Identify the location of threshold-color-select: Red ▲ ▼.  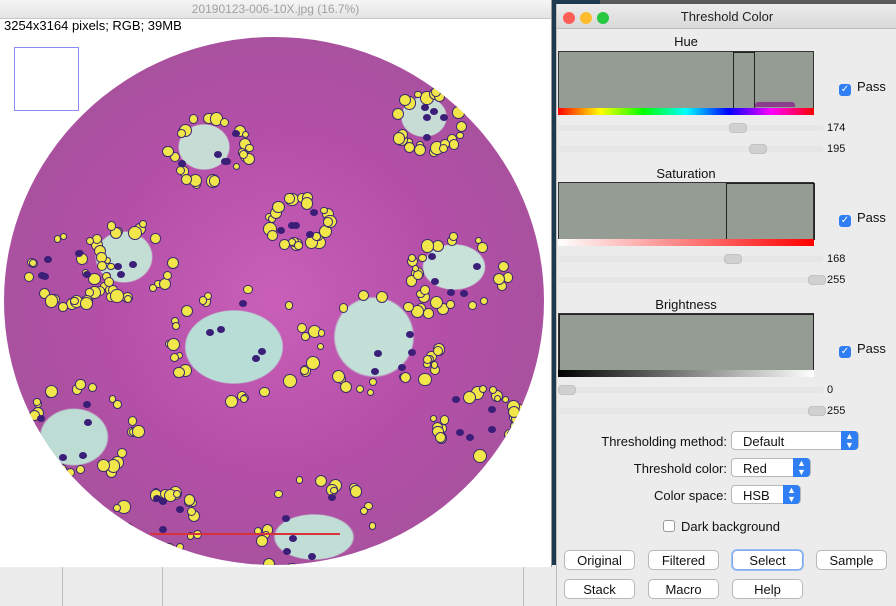
(771, 467).